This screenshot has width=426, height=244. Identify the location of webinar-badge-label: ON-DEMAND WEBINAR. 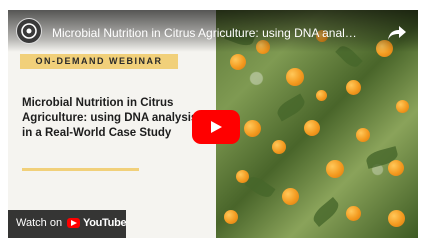
(99, 61).